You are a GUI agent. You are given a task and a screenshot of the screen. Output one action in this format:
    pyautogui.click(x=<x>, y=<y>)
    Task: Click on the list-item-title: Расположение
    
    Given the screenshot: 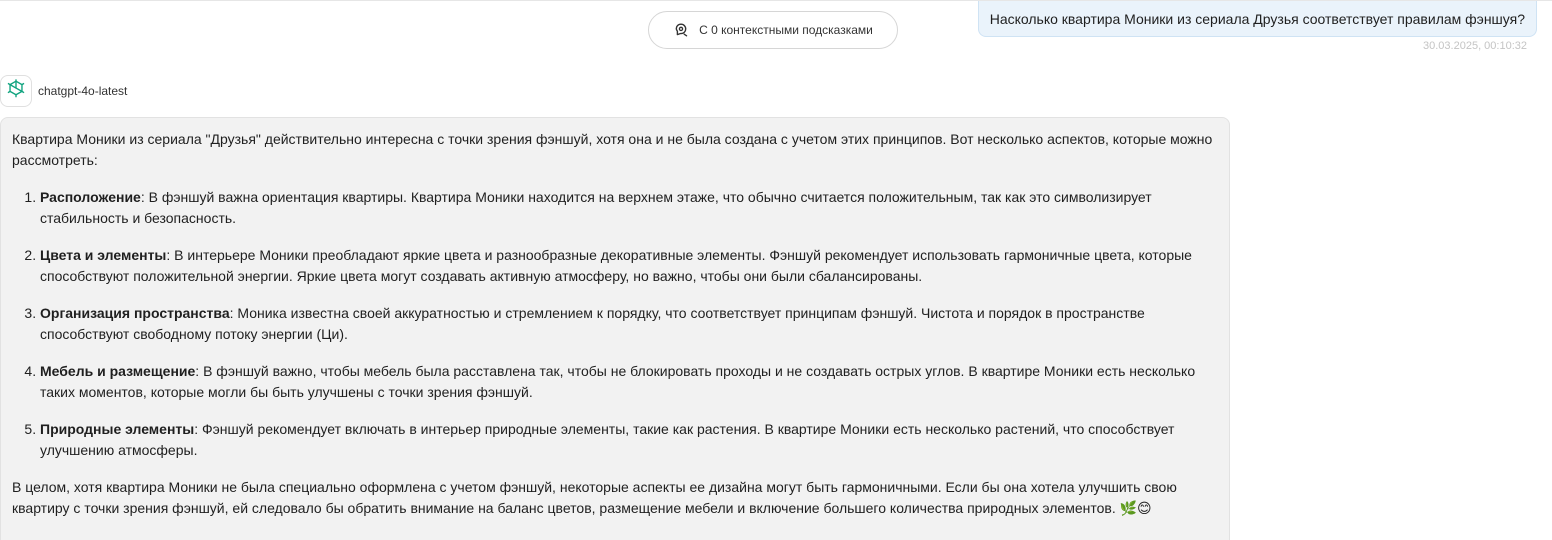 What is the action you would take?
    pyautogui.click(x=90, y=197)
    